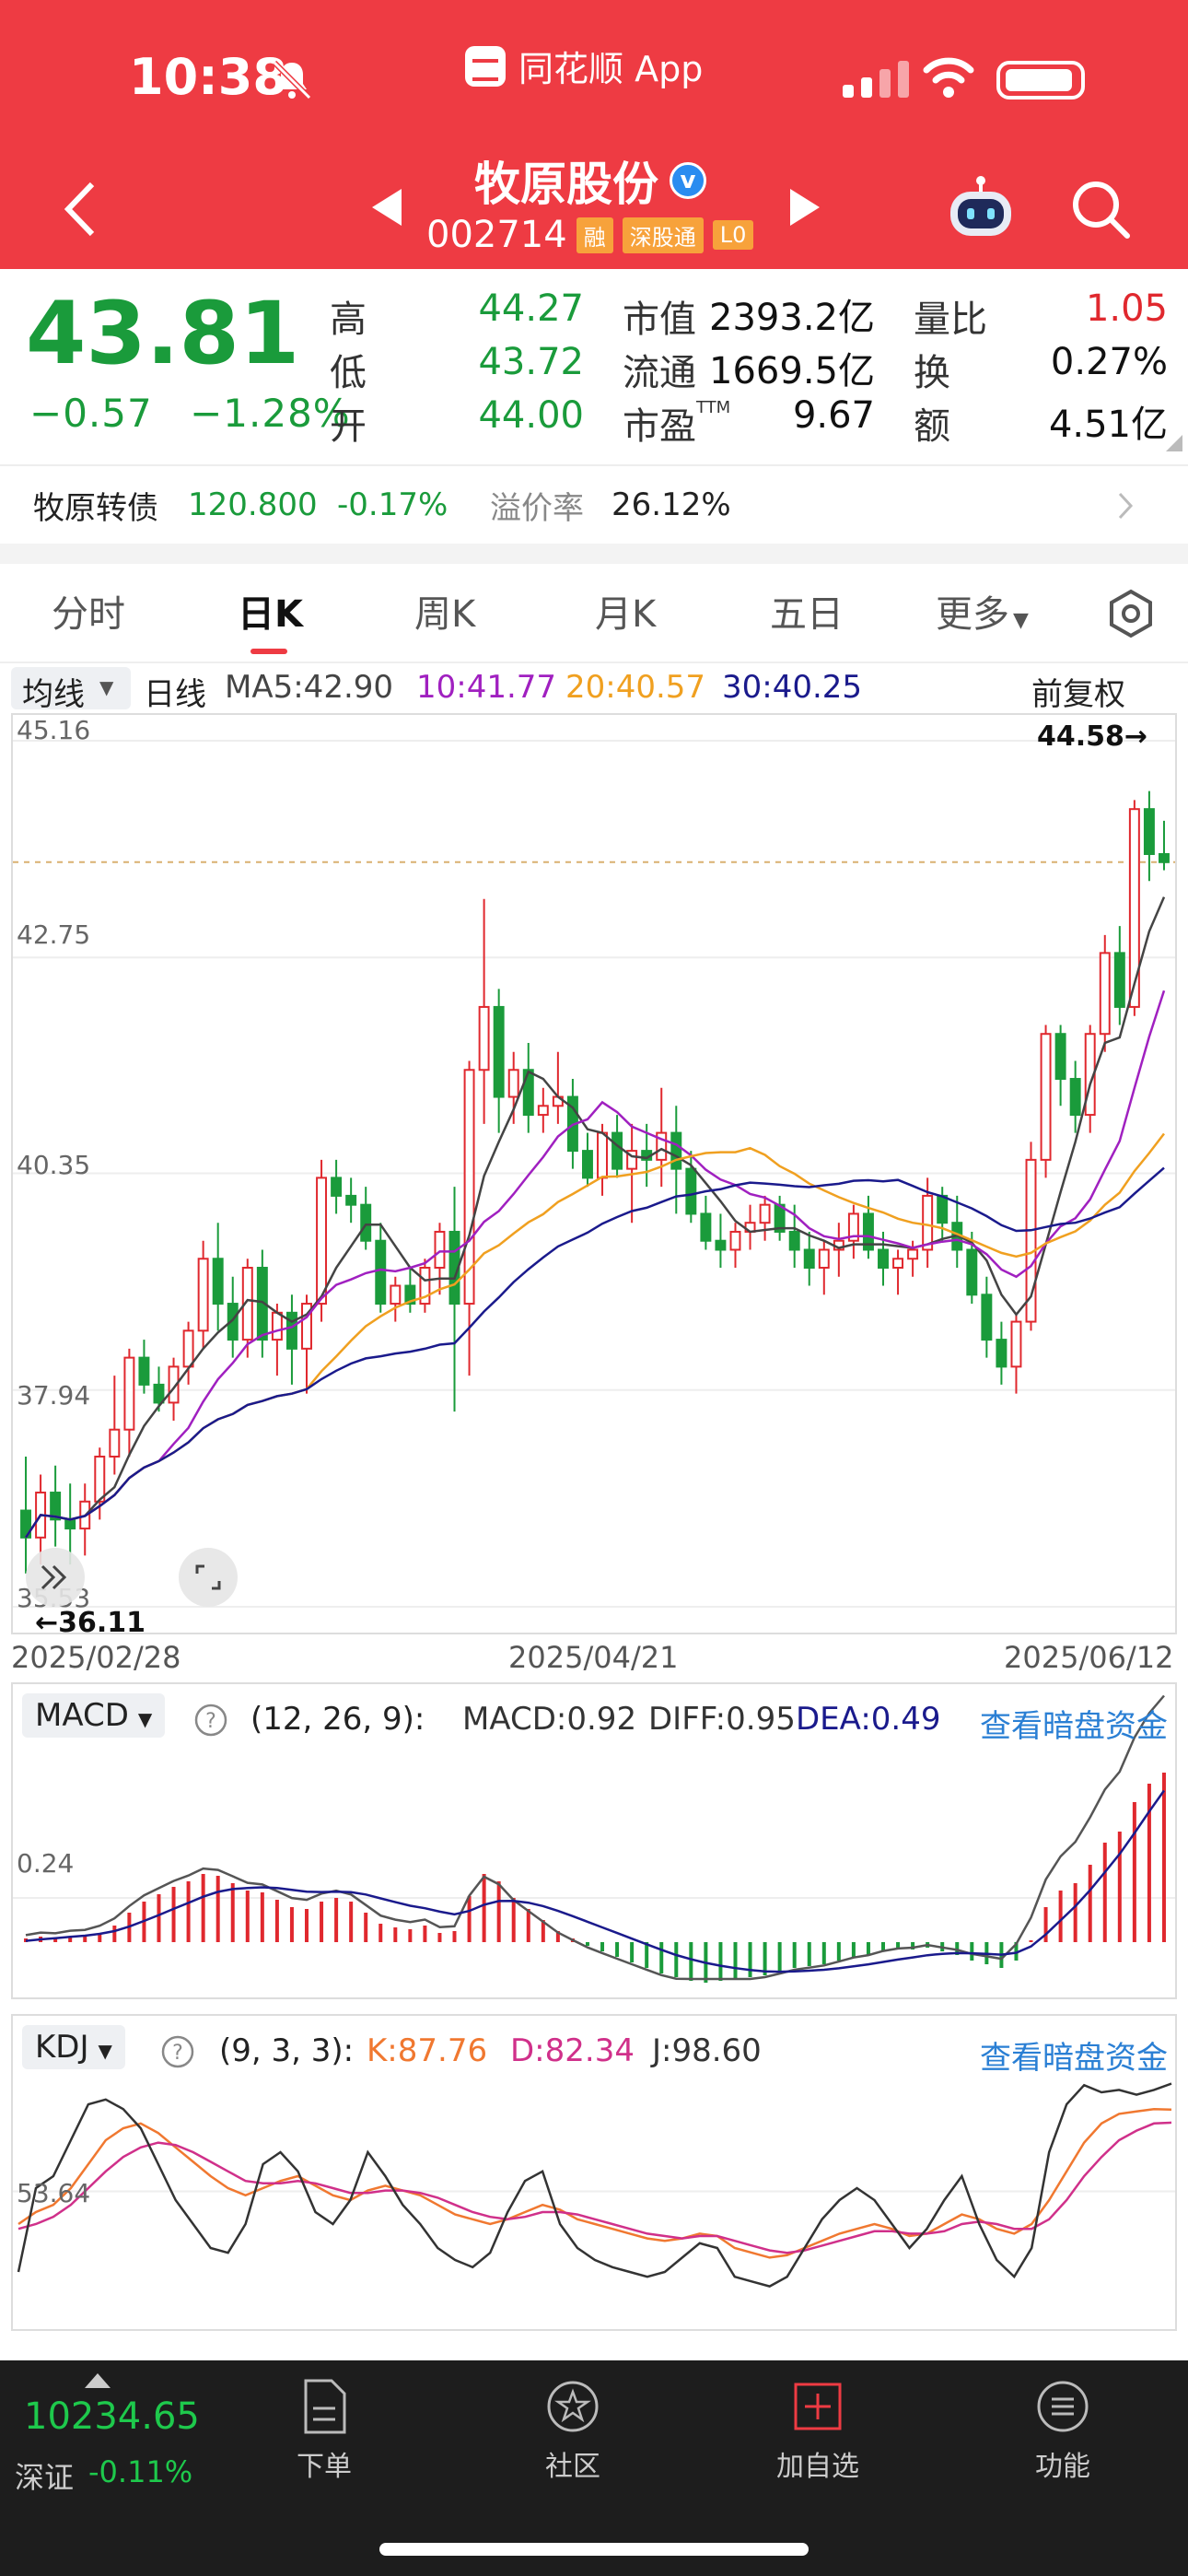 This screenshot has height=2576, width=1188. What do you see at coordinates (1078, 691) in the screenshot?
I see `adjust-mode: 前复权` at bounding box center [1078, 691].